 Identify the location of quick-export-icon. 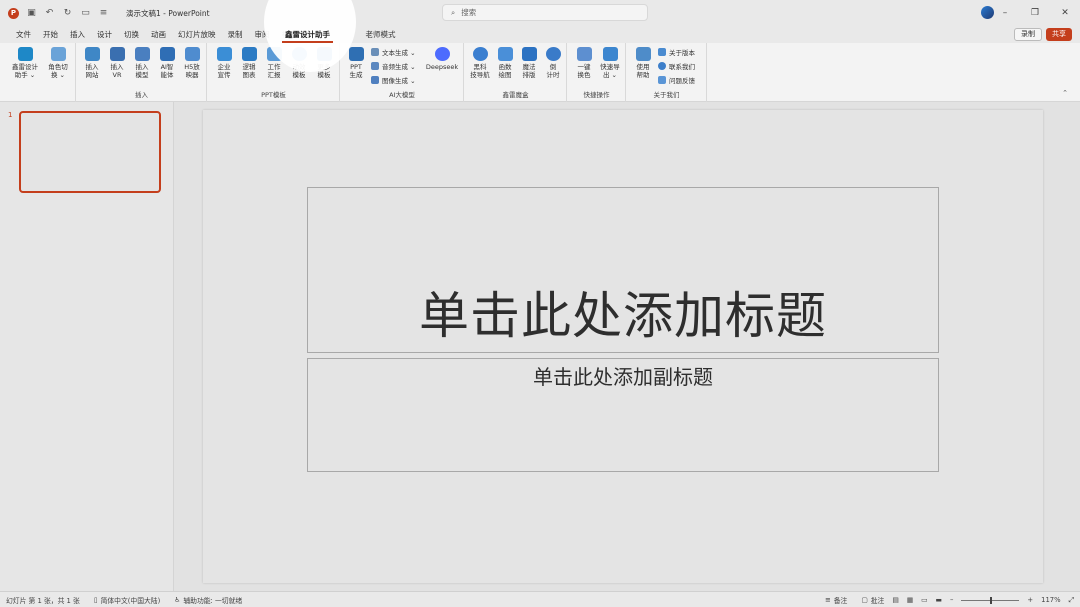
(610, 54).